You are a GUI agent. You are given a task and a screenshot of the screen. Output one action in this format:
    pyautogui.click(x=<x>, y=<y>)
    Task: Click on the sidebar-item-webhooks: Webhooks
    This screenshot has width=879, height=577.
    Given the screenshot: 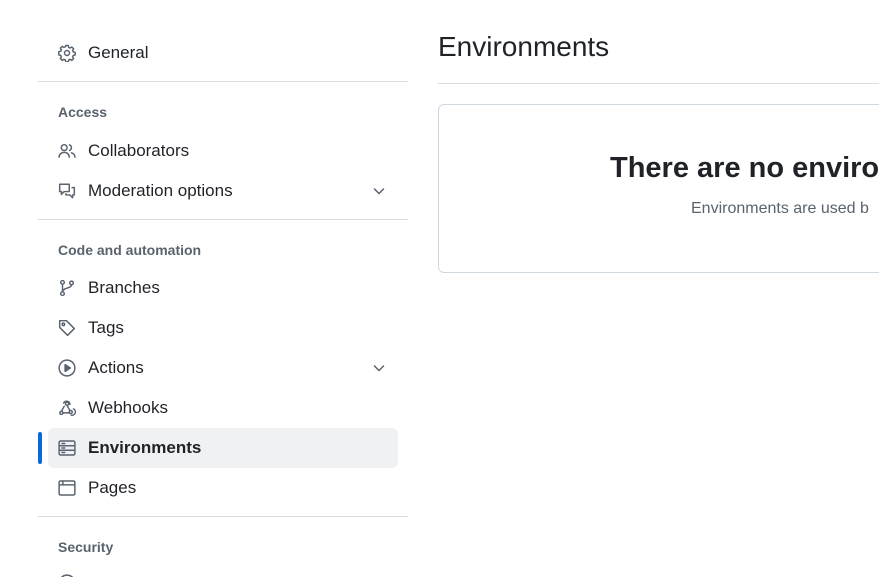 What is the action you would take?
    pyautogui.click(x=223, y=408)
    